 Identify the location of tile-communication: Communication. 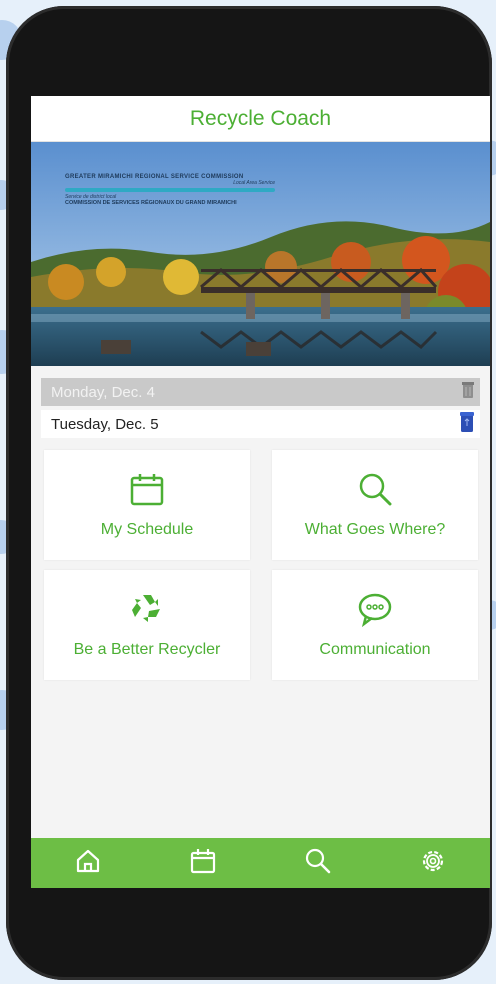
(375, 625).